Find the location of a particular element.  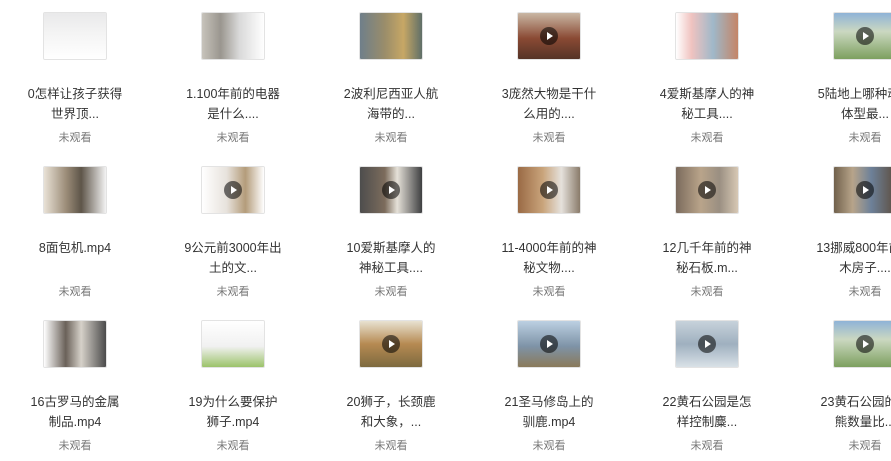

video-title: 21圣马修岛上的驯鹿.mp4 is located at coordinates (549, 412).